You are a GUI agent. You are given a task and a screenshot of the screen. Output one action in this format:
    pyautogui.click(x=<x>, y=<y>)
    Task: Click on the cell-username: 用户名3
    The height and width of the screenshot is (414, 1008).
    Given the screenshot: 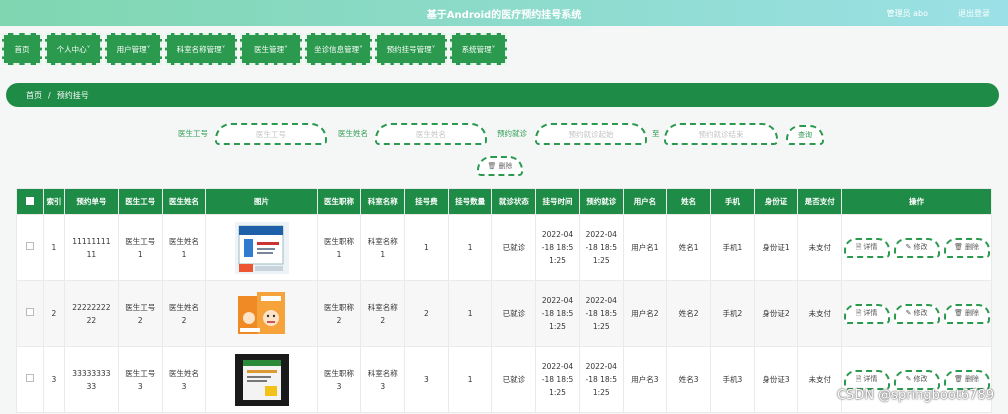 What is the action you would take?
    pyautogui.click(x=645, y=379)
    